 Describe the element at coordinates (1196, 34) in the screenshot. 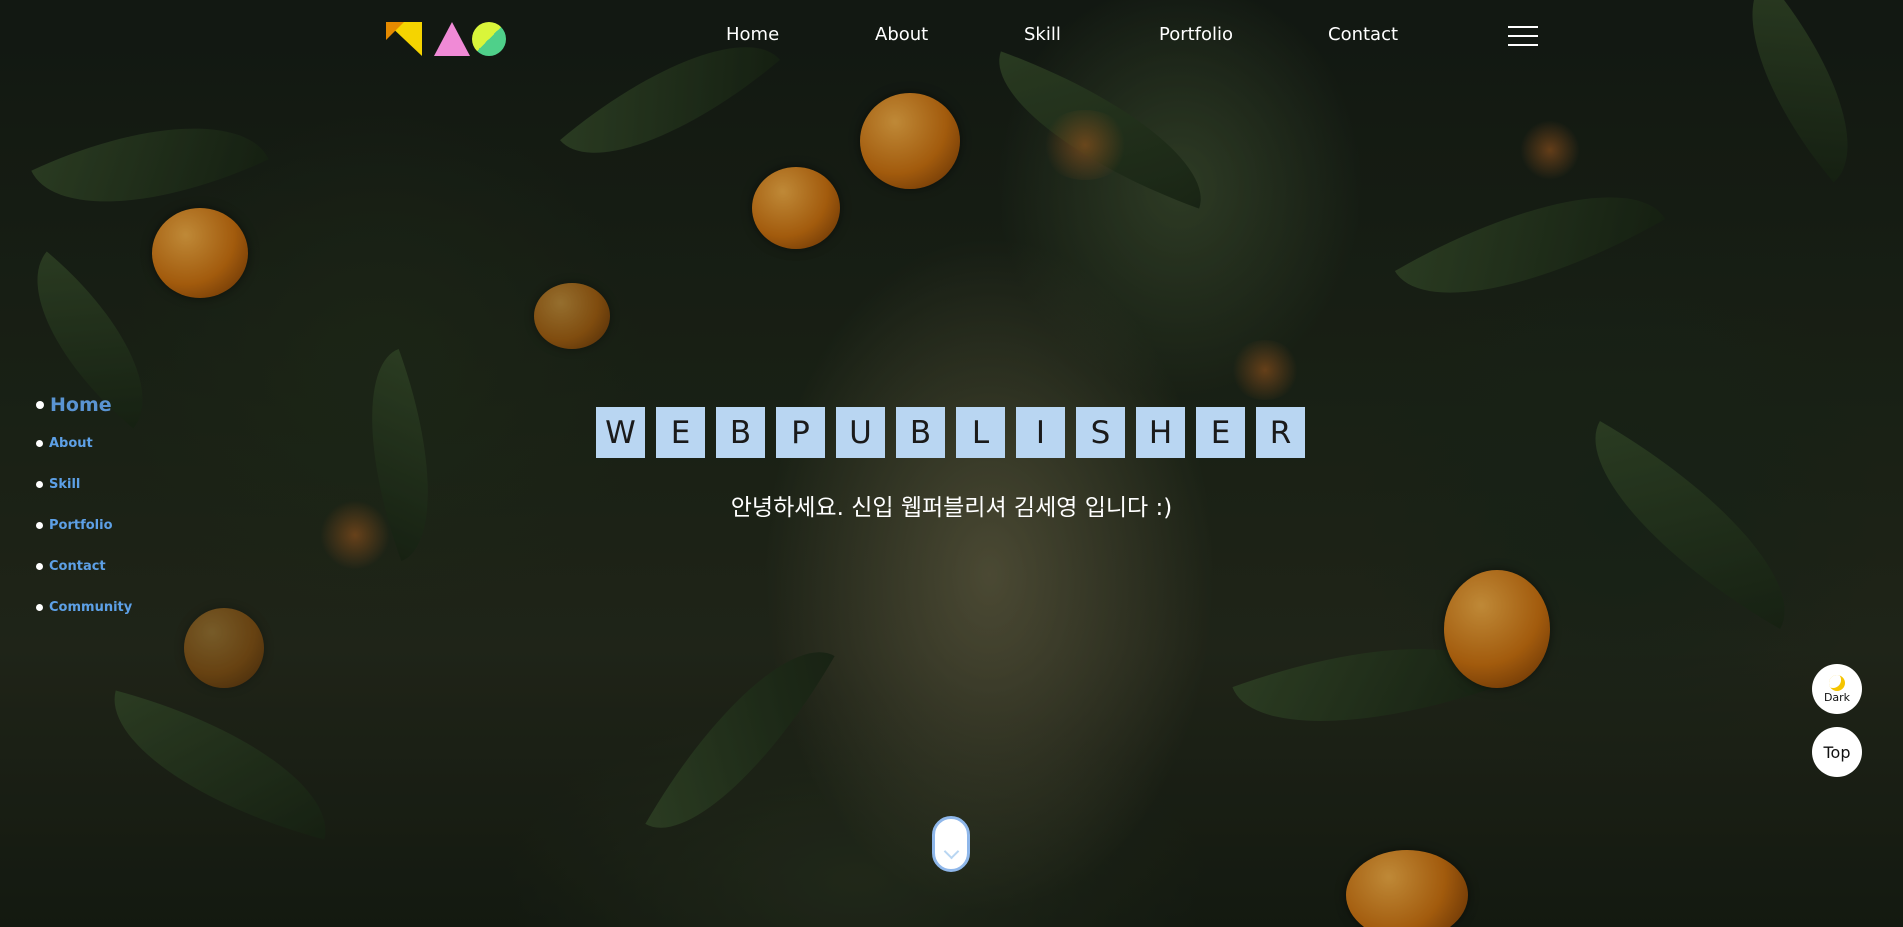

I see `nav-portfolio: Portfolio` at that location.